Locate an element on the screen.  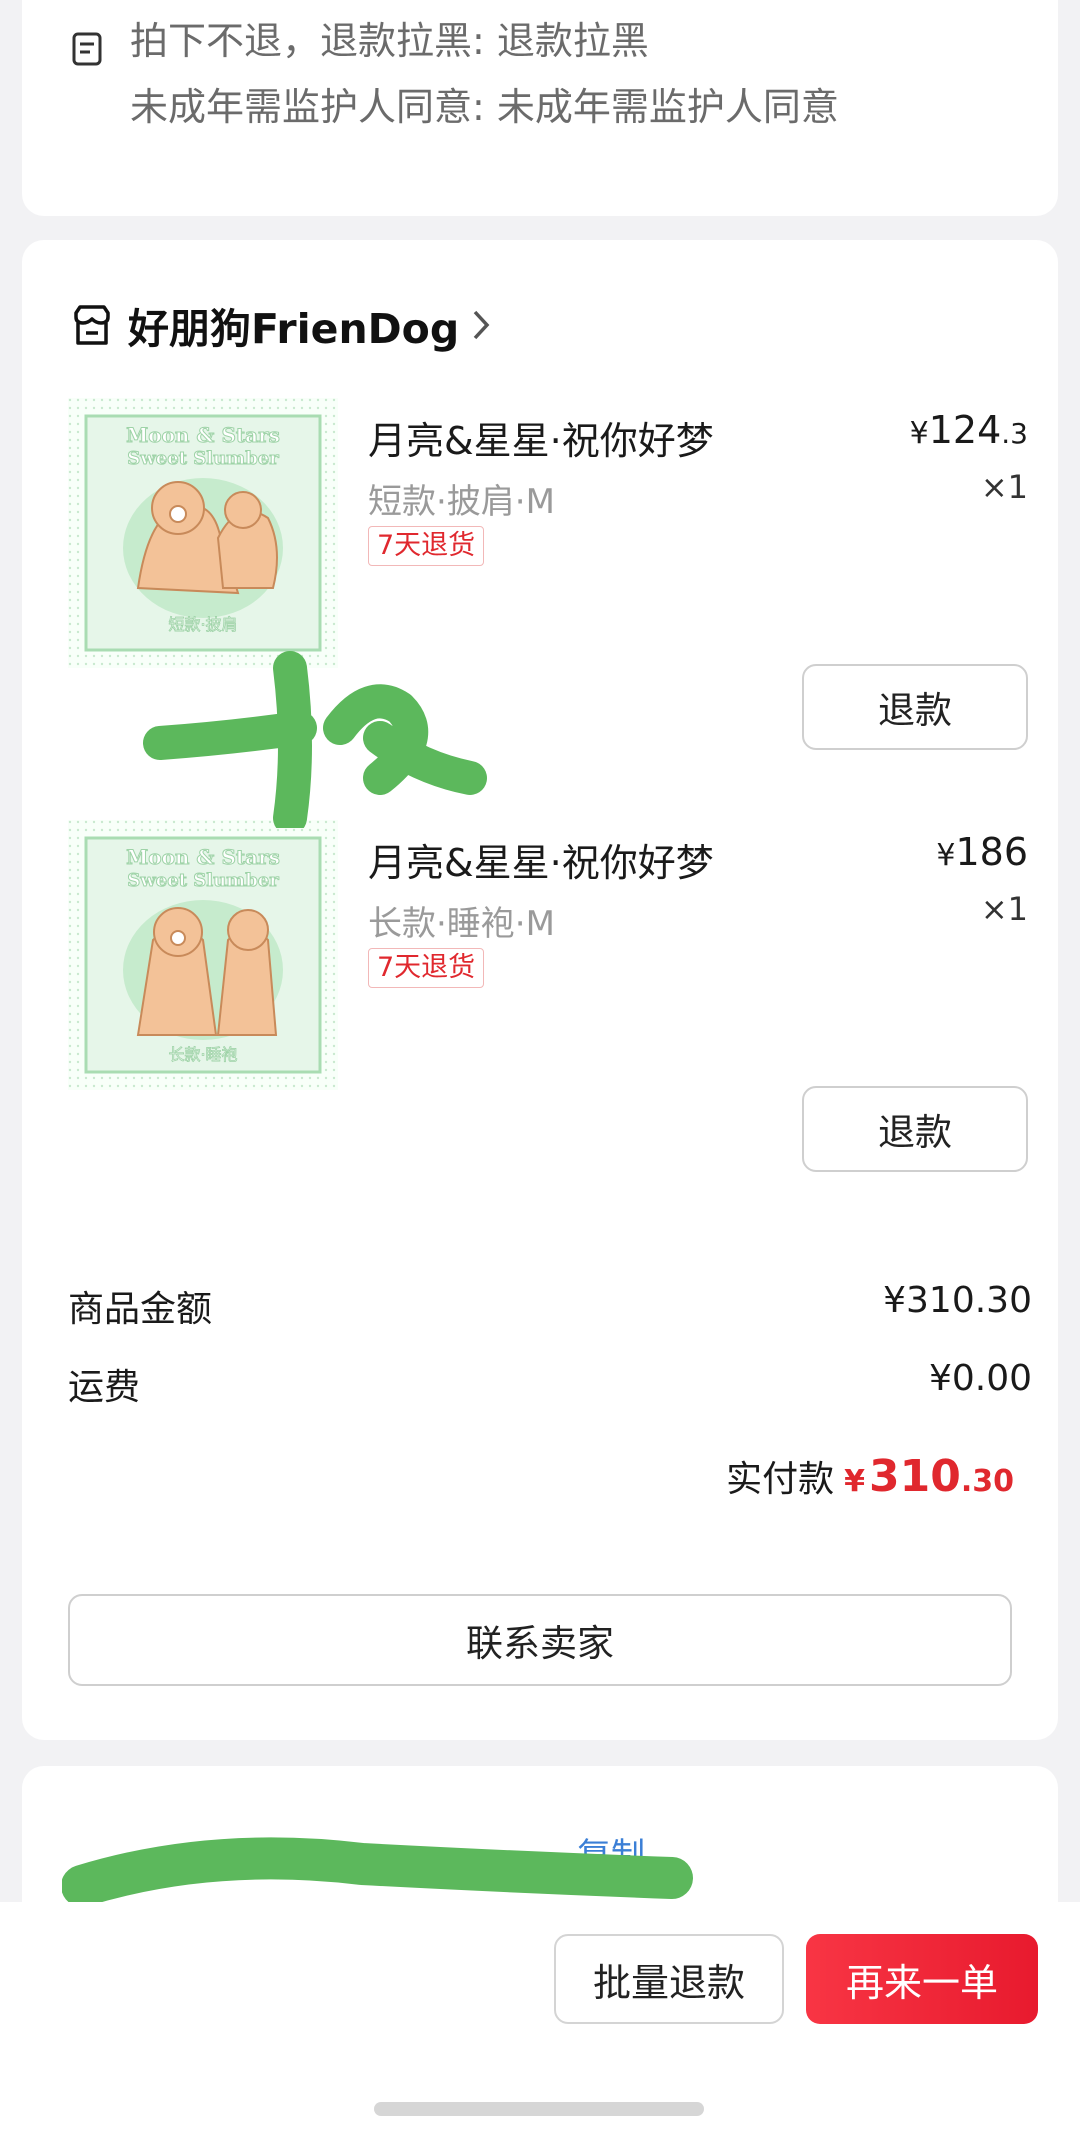
note-minor-consent: 未成年需监护人同意 is located at coordinates (484, 107).